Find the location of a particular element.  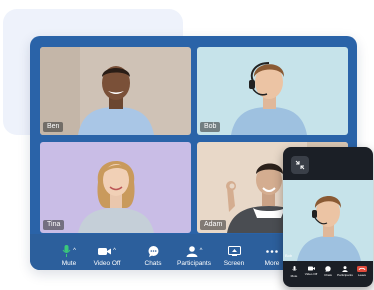

mobile-toolbar: Mute Video Off Chats Participants Leave is located at coordinates (328, 275).